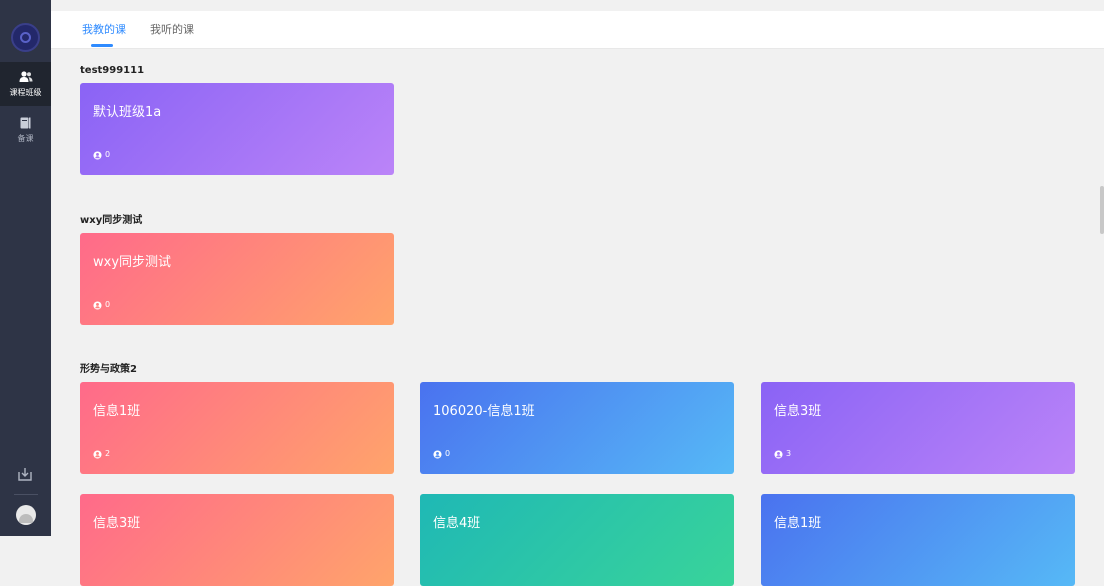 The height and width of the screenshot is (586, 1104). What do you see at coordinates (237, 129) in the screenshot?
I see `class-card: 默认班级1a 0` at bounding box center [237, 129].